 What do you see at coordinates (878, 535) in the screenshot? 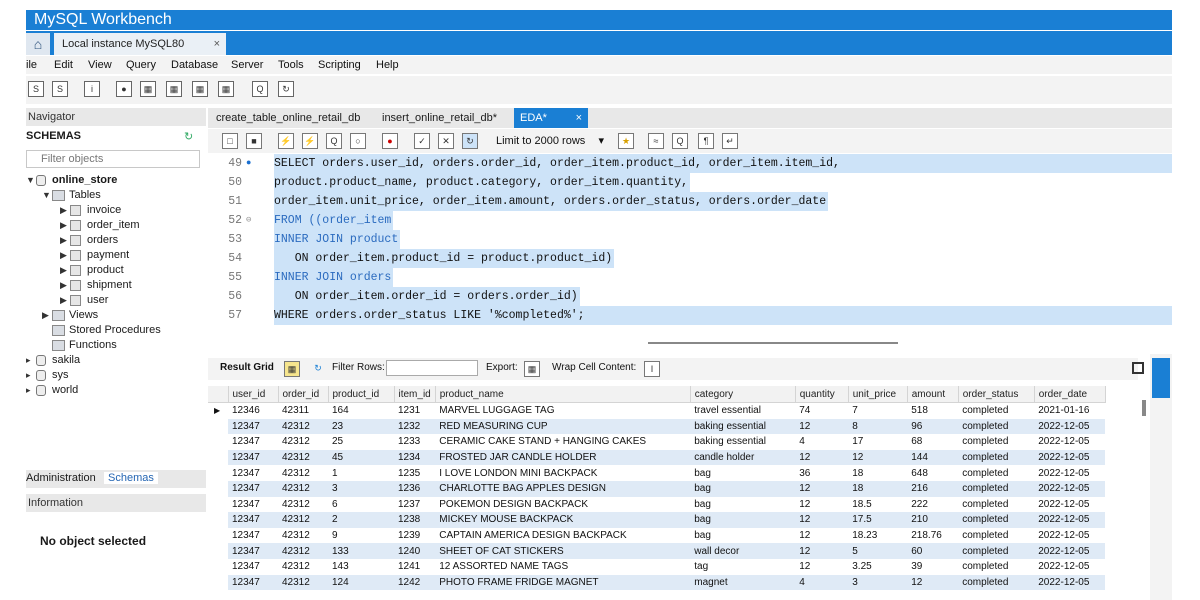
I see `table-cell: 18.23` at bounding box center [878, 535].